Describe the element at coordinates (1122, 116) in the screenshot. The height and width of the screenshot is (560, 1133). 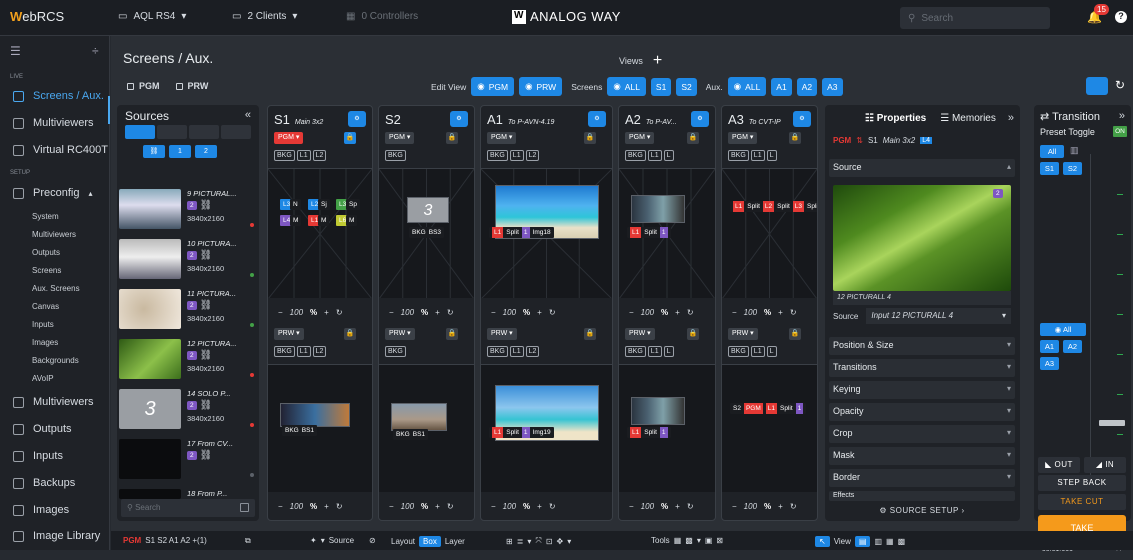
I see `collapse-icon: »` at that location.